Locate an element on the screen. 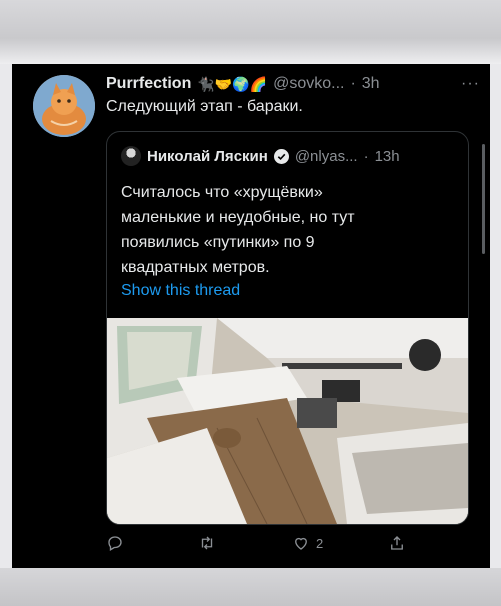  tweet-text: Следующий этап - бараки. is located at coordinates (204, 106).